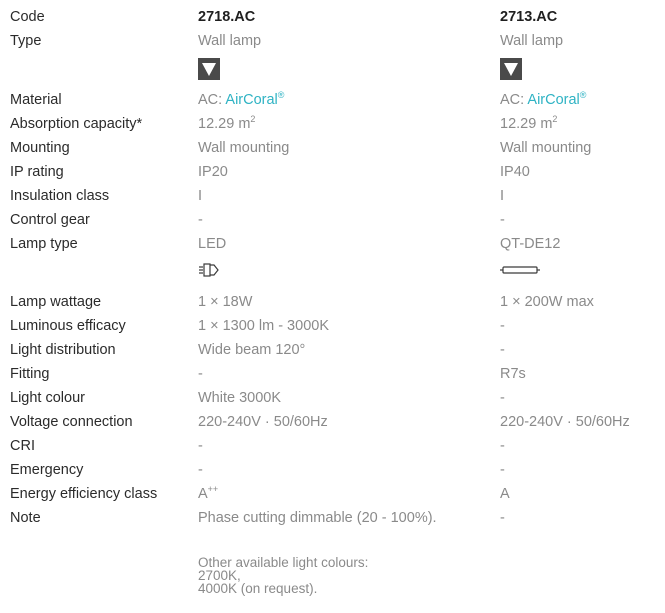  What do you see at coordinates (335, 70) in the screenshot?
I see `row-shape-icons` at bounding box center [335, 70].